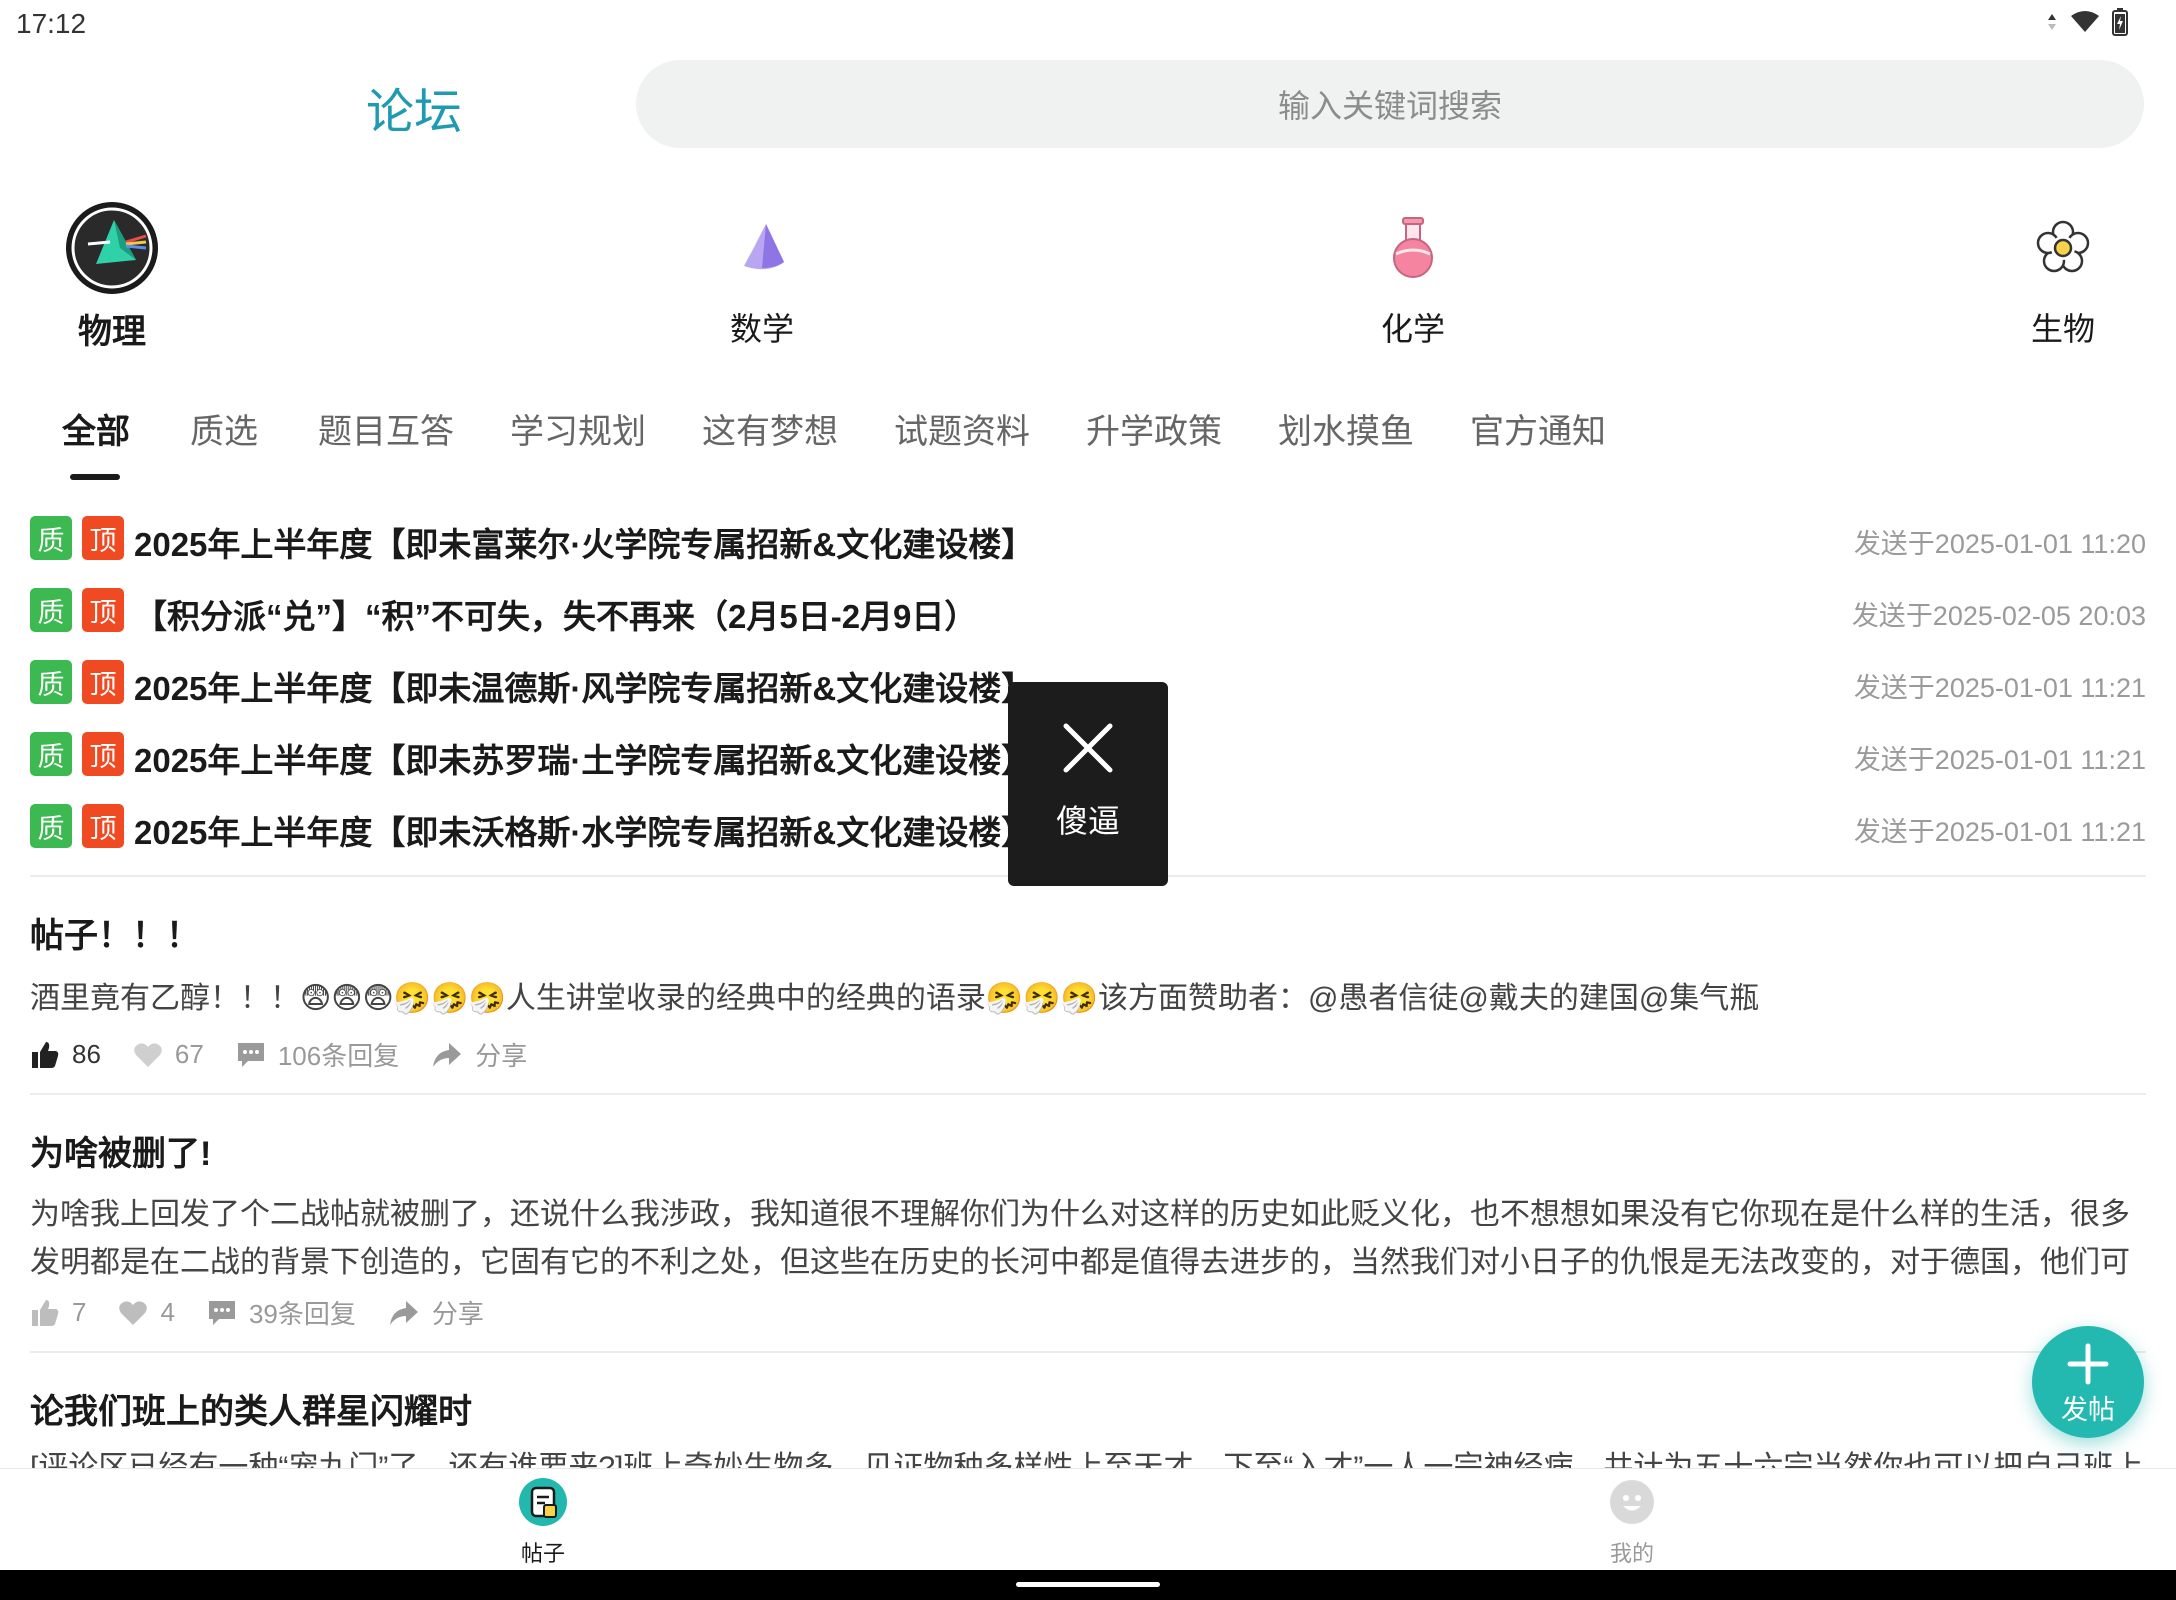 Image resolution: width=2176 pixels, height=1600 pixels. What do you see at coordinates (584, 688) in the screenshot?
I see `pinned-post-title: 2025年上半年度【即未温德斯·风学院专属招新&文化建设楼】` at bounding box center [584, 688].